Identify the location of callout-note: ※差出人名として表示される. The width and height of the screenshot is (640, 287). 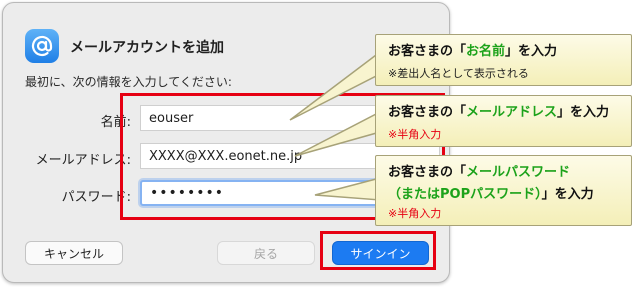
(458, 73).